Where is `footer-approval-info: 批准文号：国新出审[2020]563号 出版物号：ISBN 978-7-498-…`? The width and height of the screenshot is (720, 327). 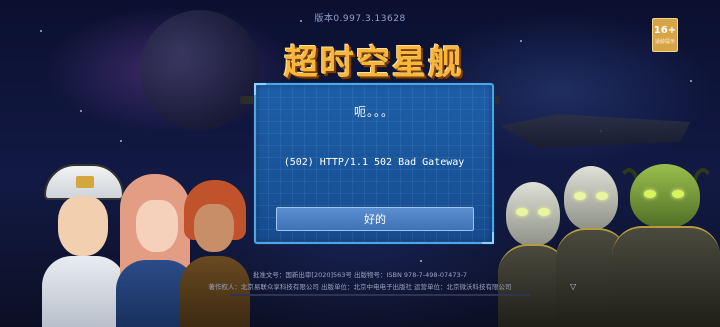
footer-approval-info: 批准文号：国新出审[2020]563号 出版物号：ISBN 978-7-498-… is located at coordinates (360, 275).